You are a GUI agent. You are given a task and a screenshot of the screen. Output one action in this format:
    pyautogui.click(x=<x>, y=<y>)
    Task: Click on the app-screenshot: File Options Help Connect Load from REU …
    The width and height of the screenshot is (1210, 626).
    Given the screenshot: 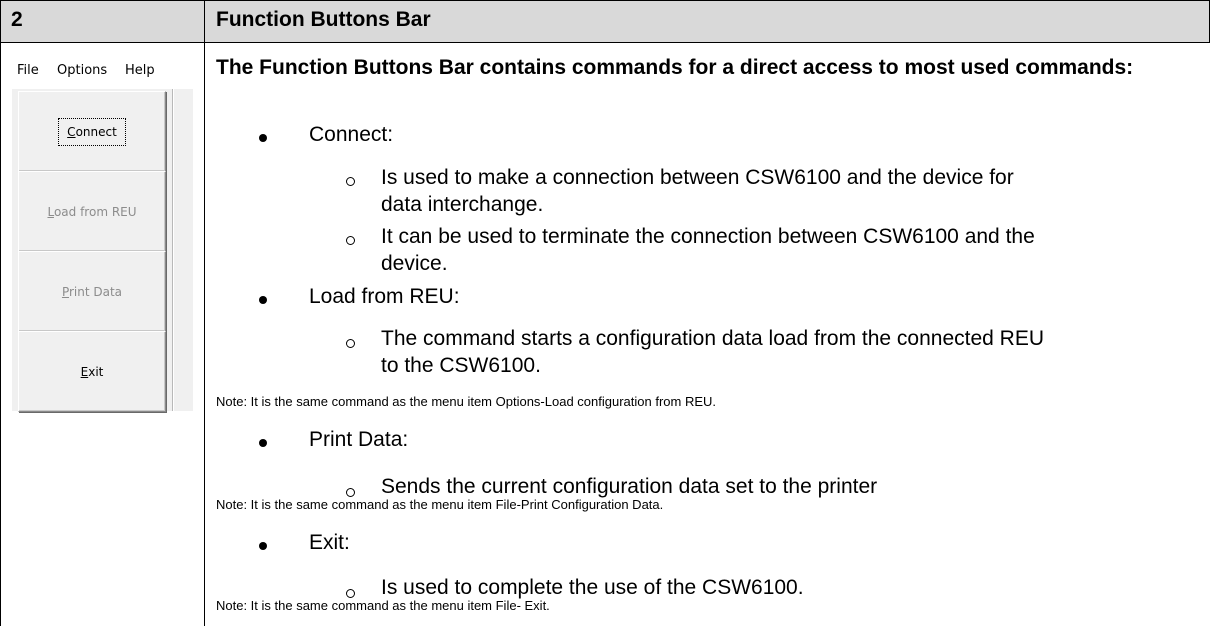 What is the action you would take?
    pyautogui.click(x=102, y=232)
    